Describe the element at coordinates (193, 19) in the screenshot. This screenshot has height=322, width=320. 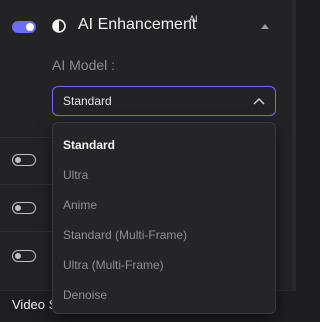
I see `ai-badge: AI` at that location.